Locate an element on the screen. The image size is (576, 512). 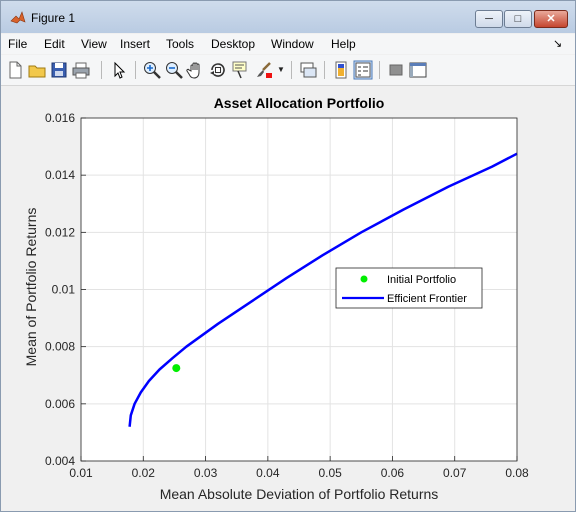
legend-label-efficient-frontier: Efficient Frontier is located at coordinates (427, 299).